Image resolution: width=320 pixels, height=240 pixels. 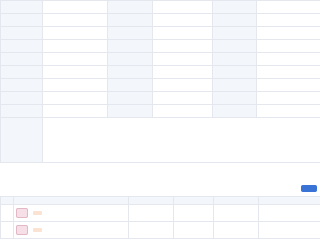 What do you see at coordinates (309, 188) in the screenshot?
I see `shareholder-export-button` at bounding box center [309, 188].